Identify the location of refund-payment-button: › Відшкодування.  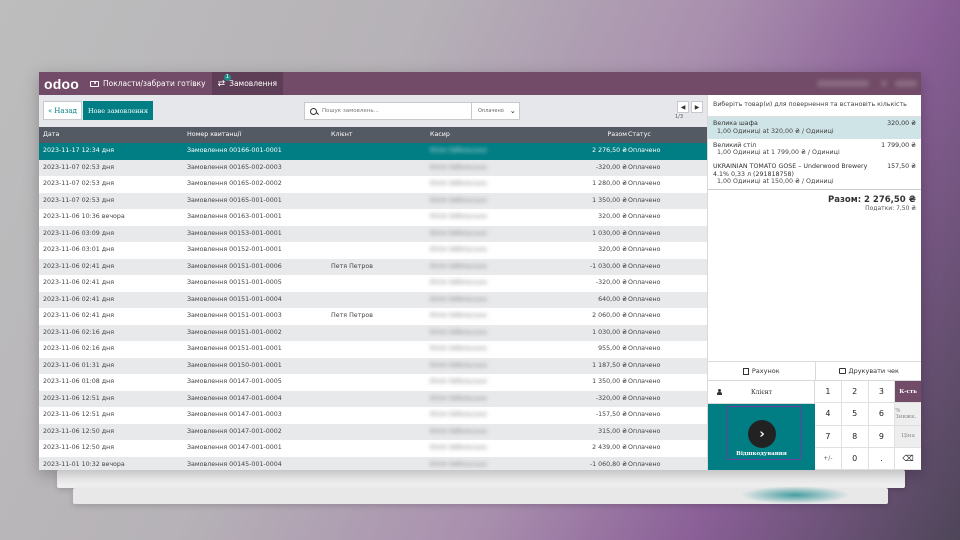
(761, 437).